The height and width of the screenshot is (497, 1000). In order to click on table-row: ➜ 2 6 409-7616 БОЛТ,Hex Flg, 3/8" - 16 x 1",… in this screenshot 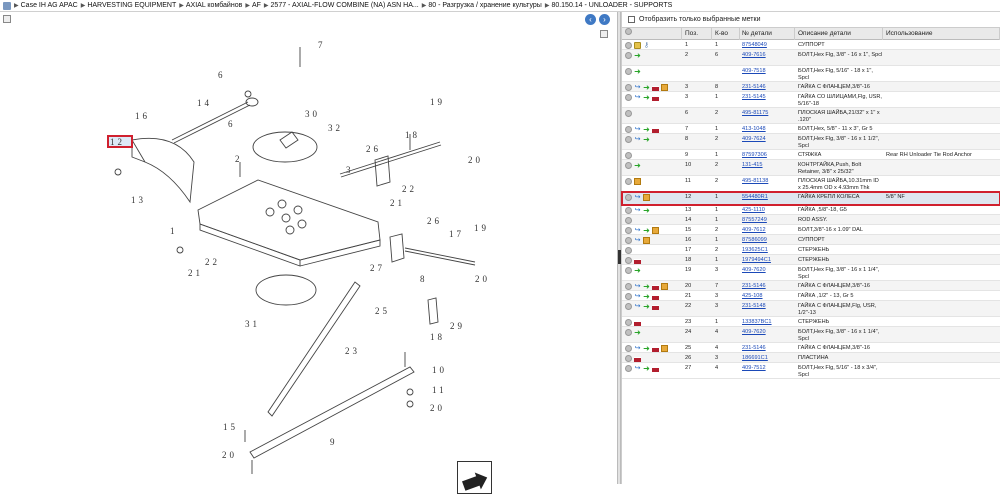, I will do `click(811, 58)`.